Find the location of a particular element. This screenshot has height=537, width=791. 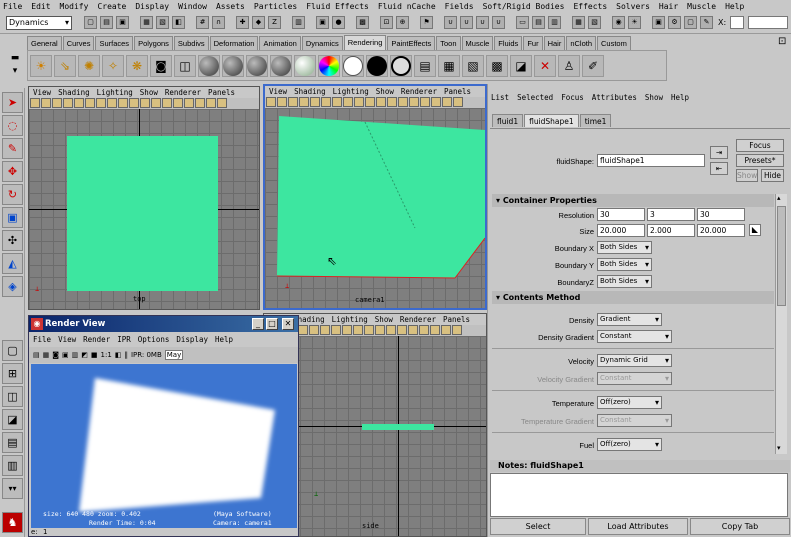

light-spot-icon: ✧ is located at coordinates (113, 65).